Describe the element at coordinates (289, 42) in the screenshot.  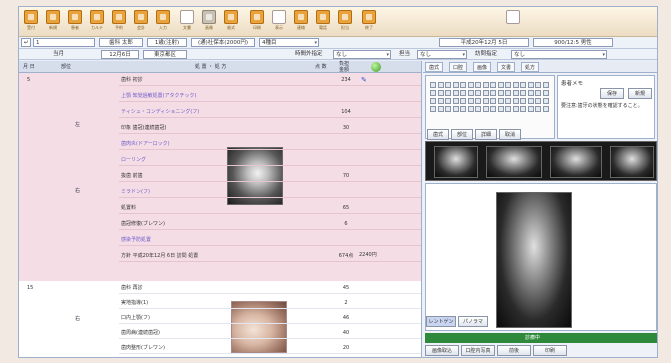
I see `count-select: 4種目` at that location.